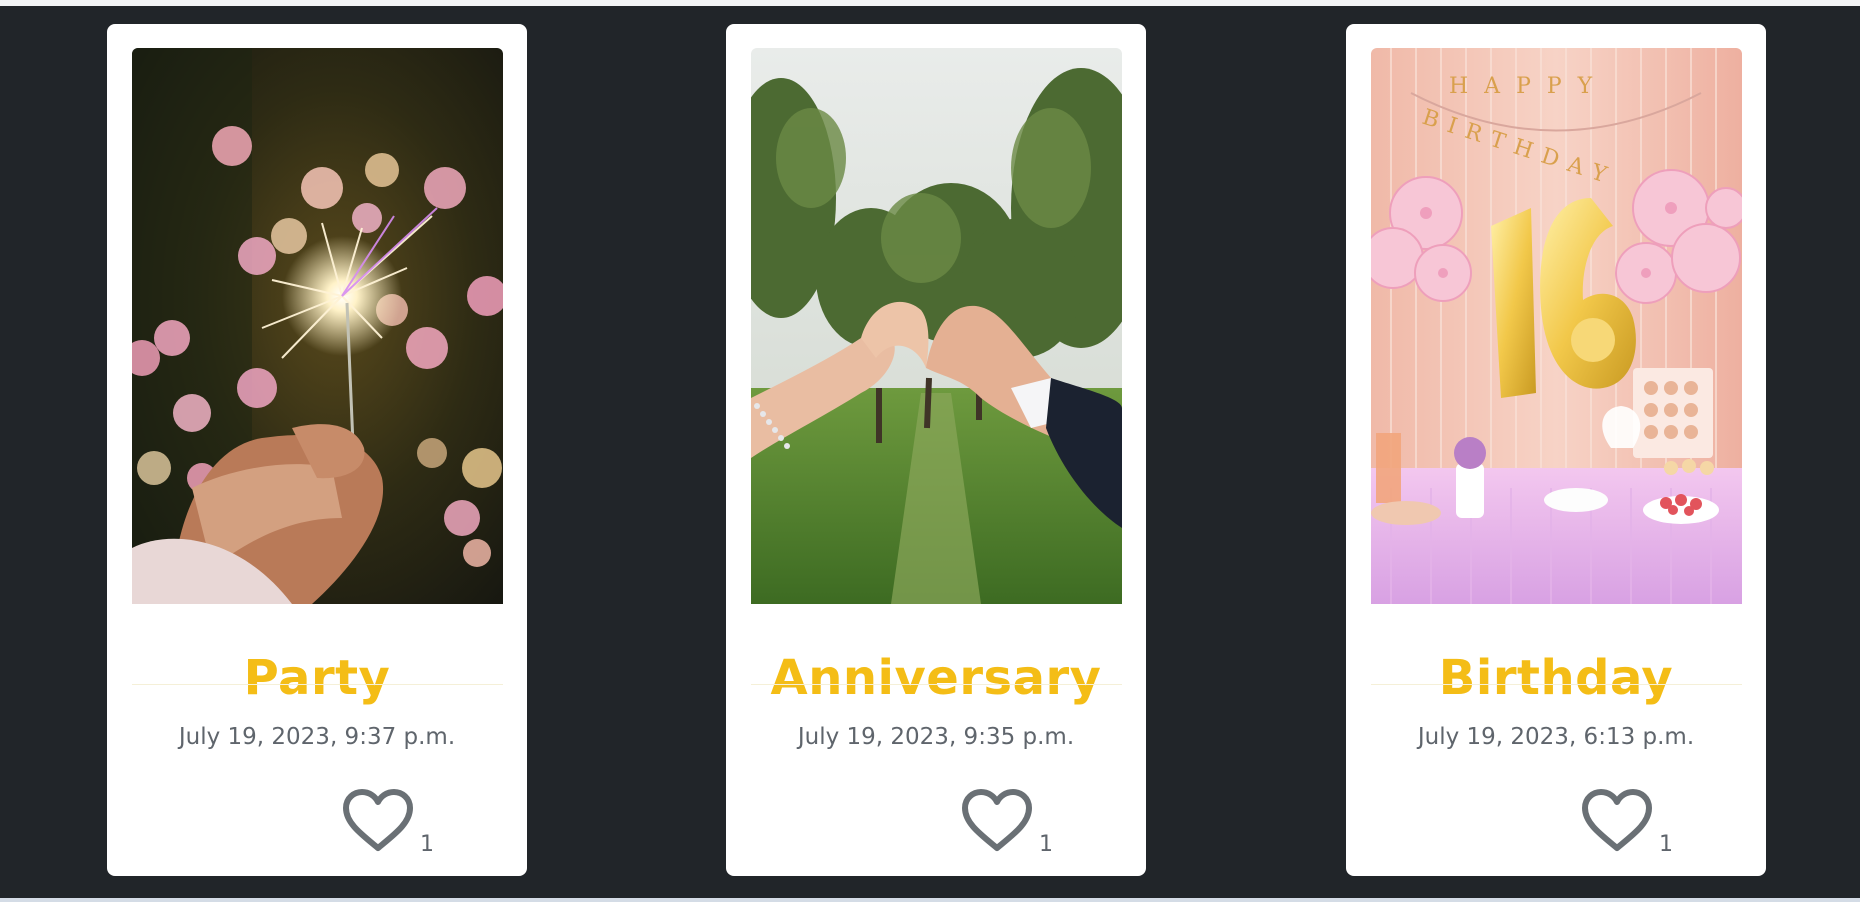 The image size is (1860, 902). I want to click on card-title: Birthday, so click(1556, 677).